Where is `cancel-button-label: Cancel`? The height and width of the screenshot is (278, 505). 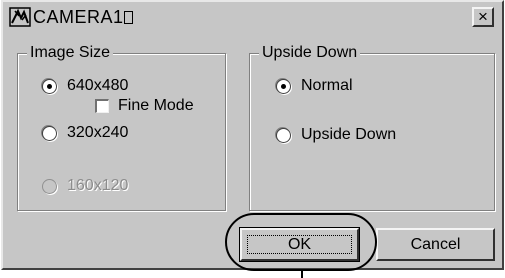 cancel-button-label: Cancel is located at coordinates (435, 244).